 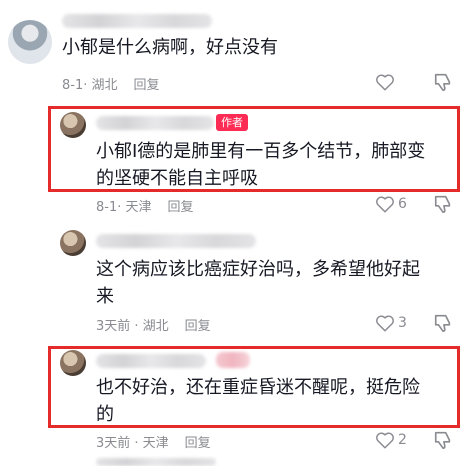 I want to click on like-button: 3, so click(x=391, y=323).